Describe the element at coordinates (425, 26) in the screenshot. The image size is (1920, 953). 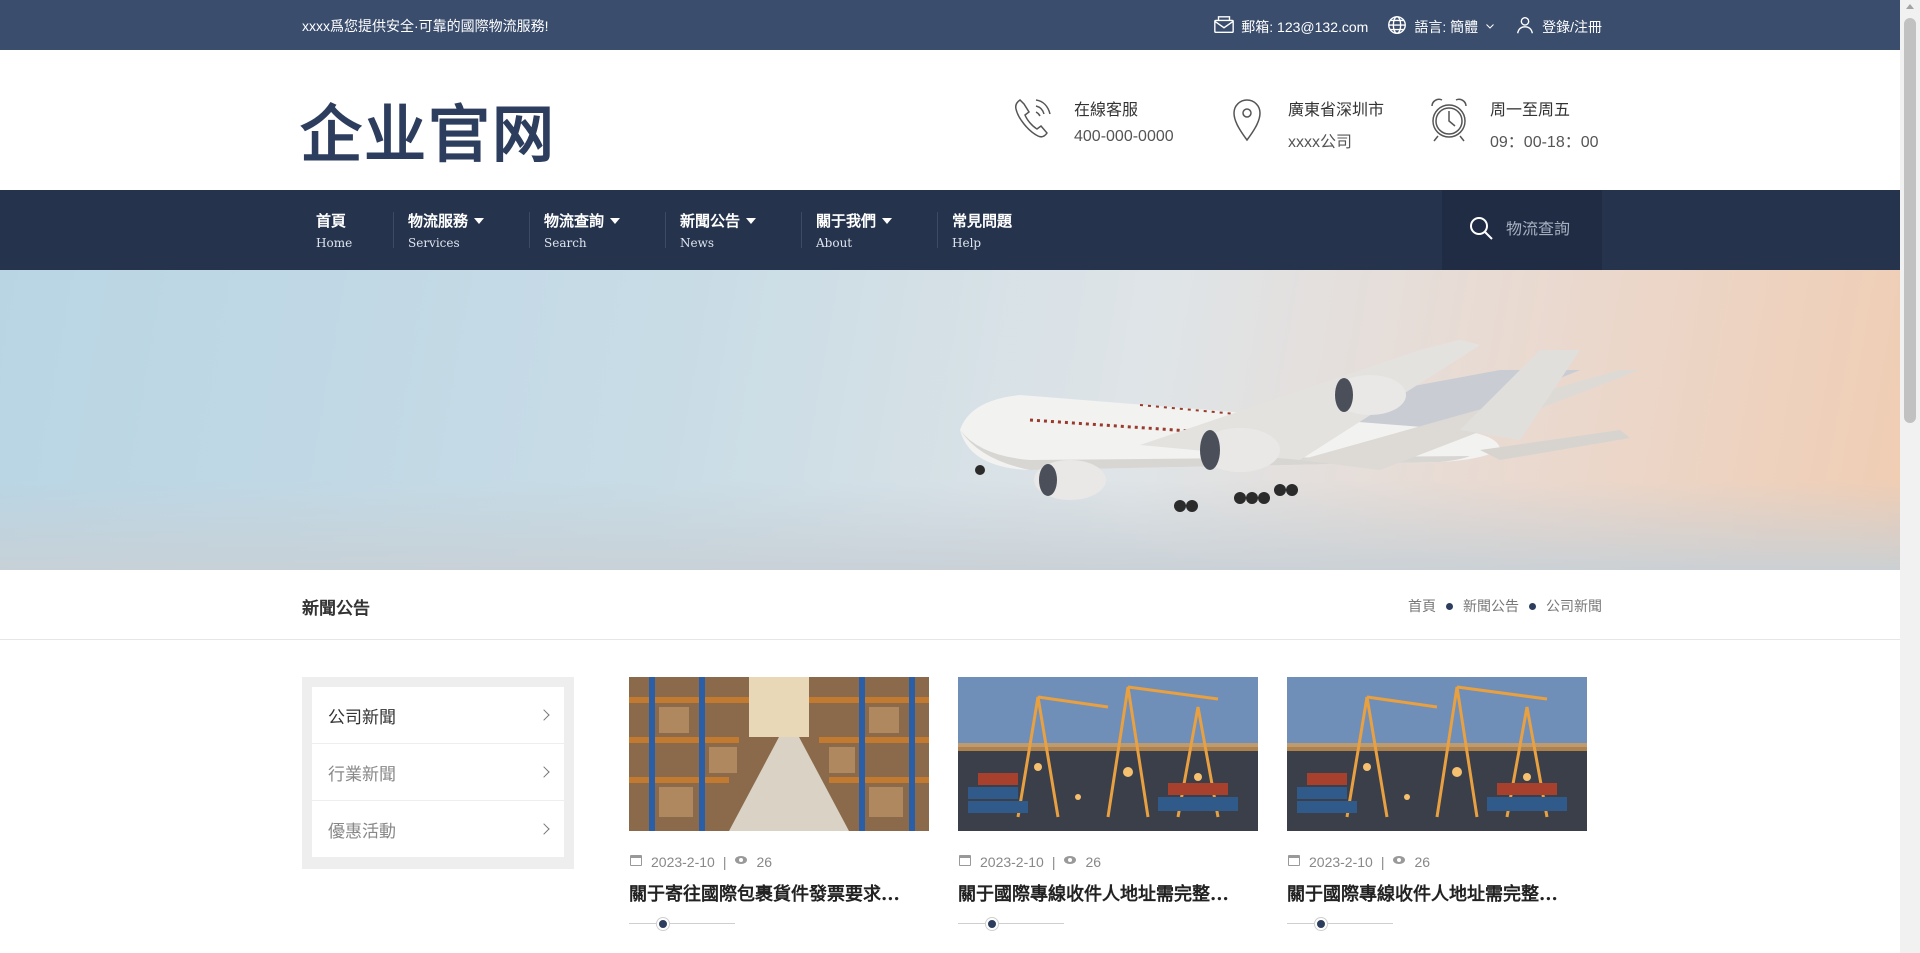
I see `tagline: xxxx爲您提供安全·可靠的國際物流服務!` at that location.